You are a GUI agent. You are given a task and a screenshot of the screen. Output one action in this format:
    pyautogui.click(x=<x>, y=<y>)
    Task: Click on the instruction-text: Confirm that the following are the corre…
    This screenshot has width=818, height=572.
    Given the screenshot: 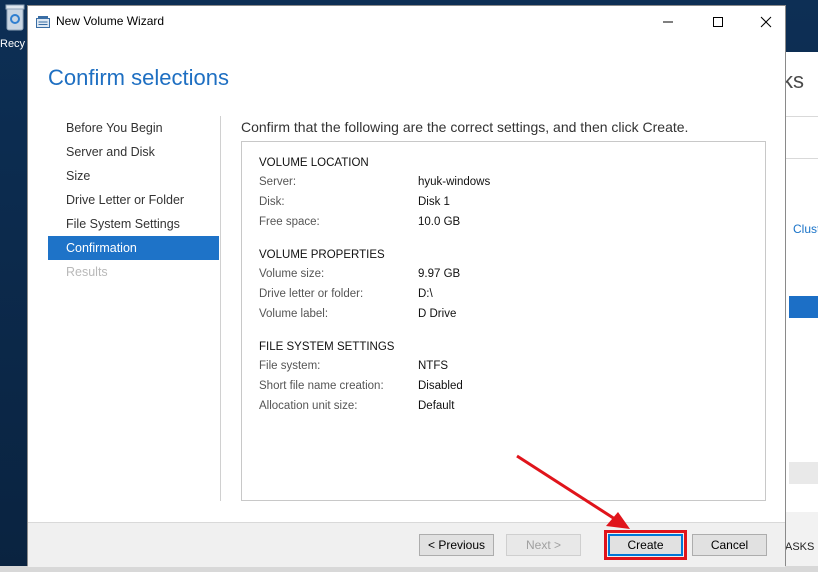 What is the action you would take?
    pyautogui.click(x=465, y=127)
    